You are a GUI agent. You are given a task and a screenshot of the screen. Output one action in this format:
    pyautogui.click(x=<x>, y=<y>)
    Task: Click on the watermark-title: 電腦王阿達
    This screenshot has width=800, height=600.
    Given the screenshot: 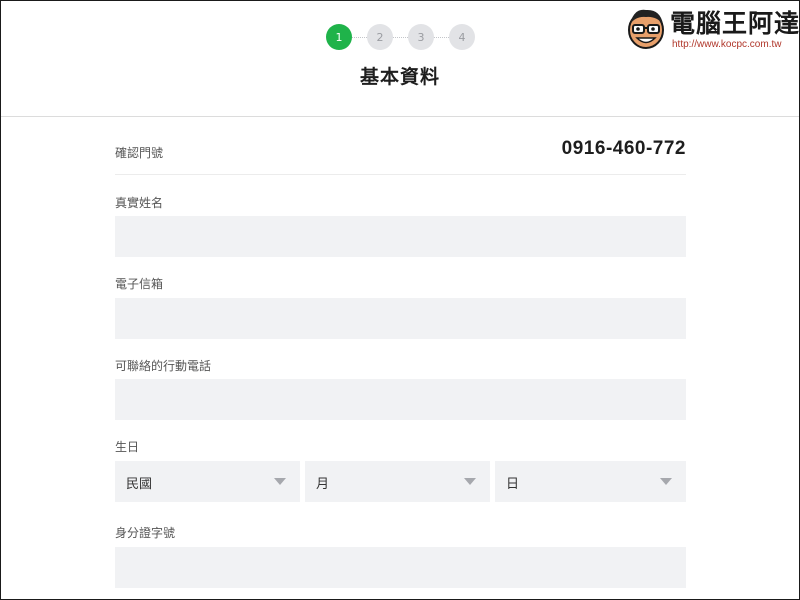 What is the action you would take?
    pyautogui.click(x=735, y=23)
    